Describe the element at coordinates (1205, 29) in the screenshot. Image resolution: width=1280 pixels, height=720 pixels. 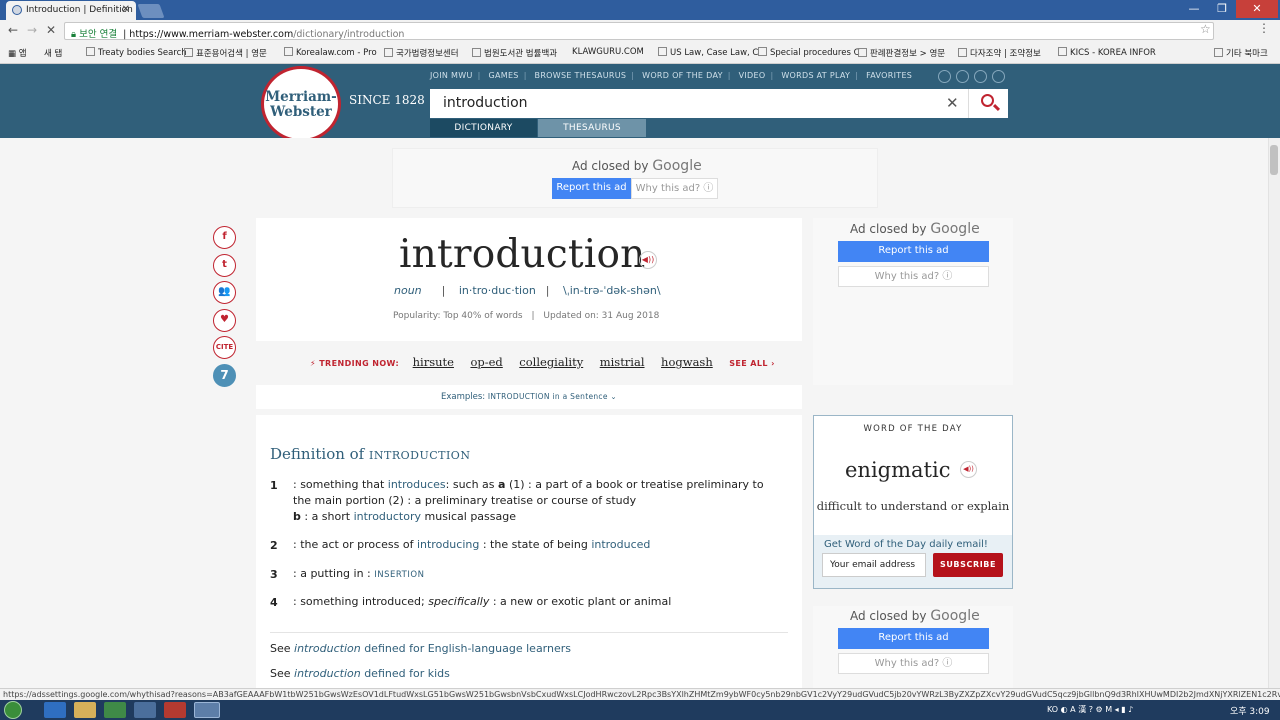
I see `bookmark-star-icon: ☆` at that location.